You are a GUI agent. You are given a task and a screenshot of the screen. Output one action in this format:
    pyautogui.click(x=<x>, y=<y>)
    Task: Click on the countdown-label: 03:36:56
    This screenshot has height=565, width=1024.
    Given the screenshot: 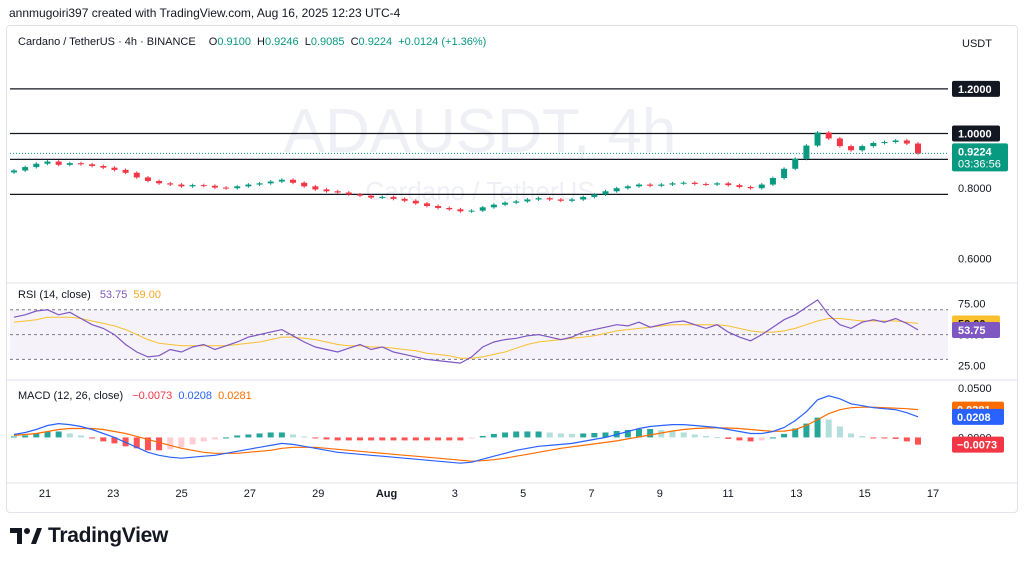 What is the action you would take?
    pyautogui.click(x=979, y=164)
    